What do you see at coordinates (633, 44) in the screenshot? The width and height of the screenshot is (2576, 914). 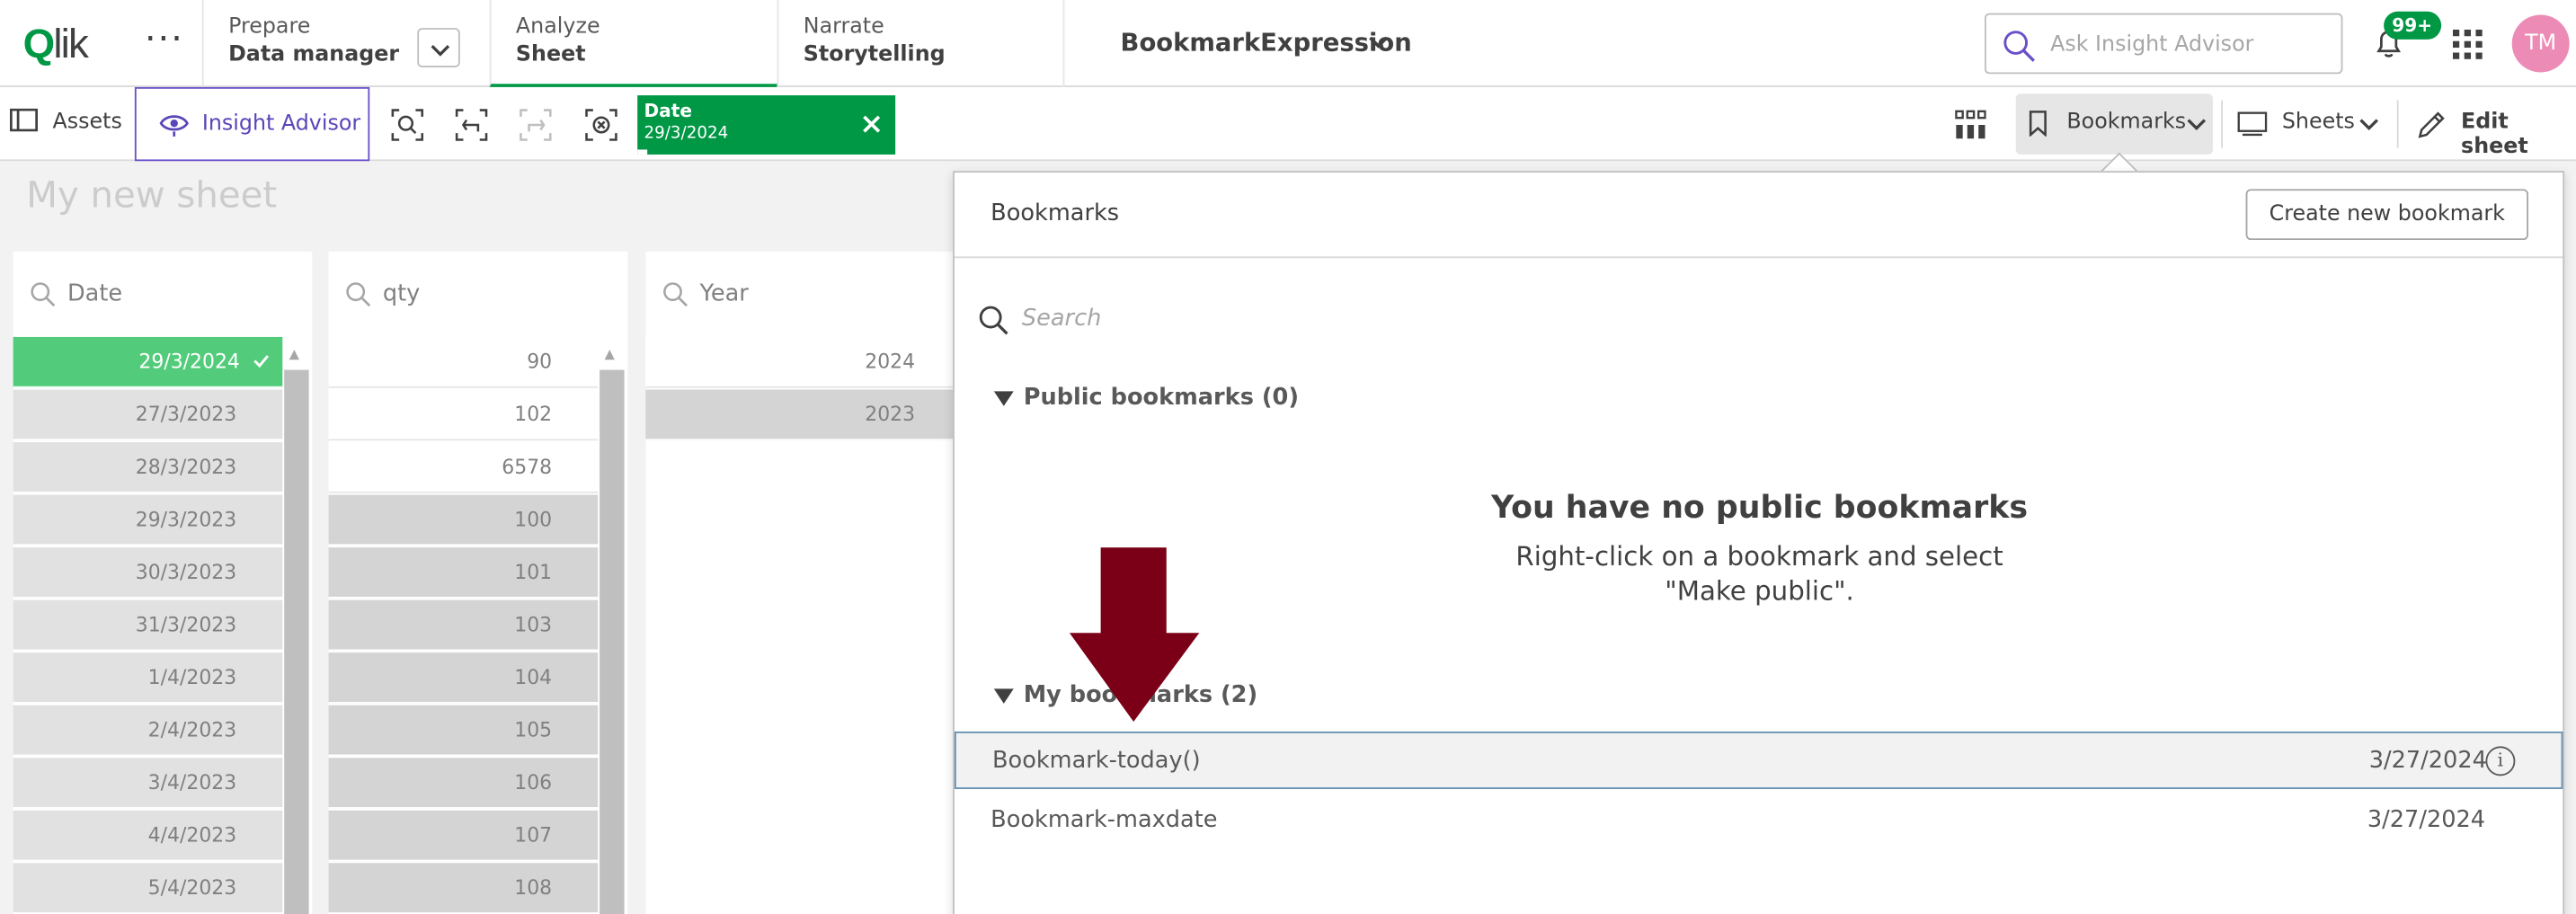 I see `tab-analyze: Analyze Sheet` at bounding box center [633, 44].